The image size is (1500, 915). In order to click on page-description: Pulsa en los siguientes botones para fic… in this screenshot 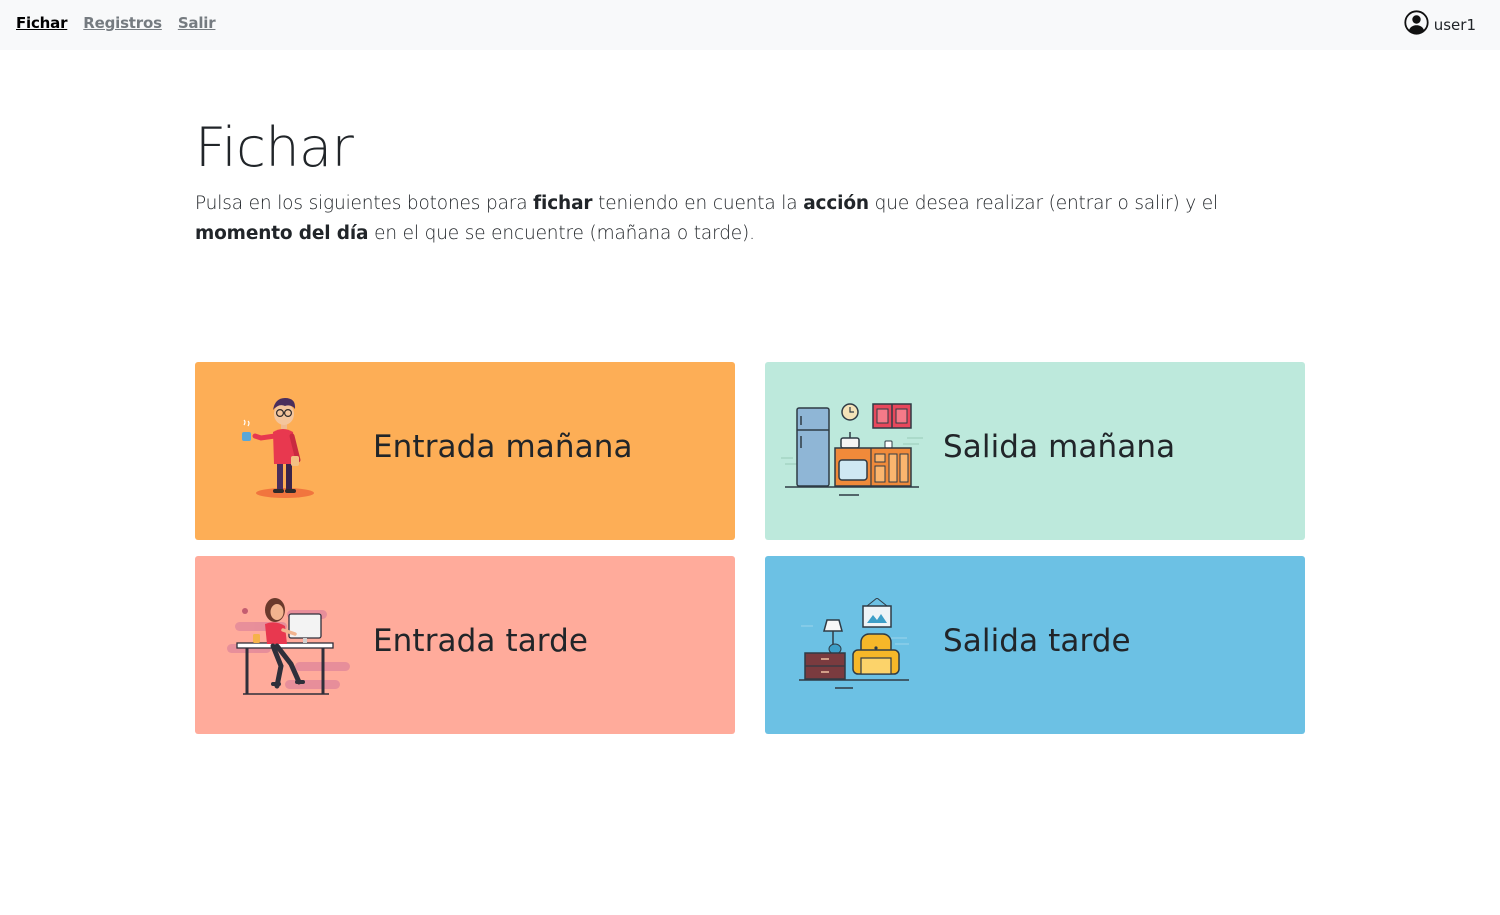, I will do `click(750, 219)`.